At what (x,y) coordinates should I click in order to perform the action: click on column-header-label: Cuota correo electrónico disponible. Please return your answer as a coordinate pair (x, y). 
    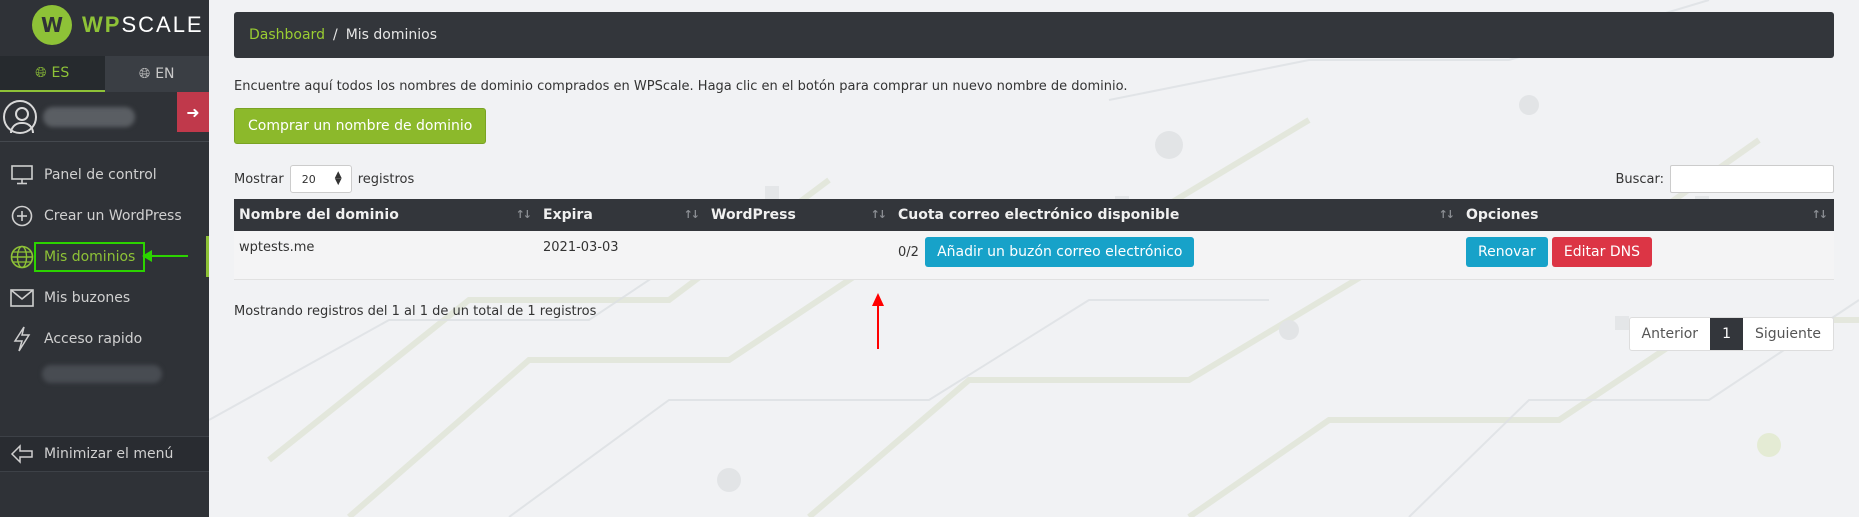
    Looking at the image, I should click on (1039, 215).